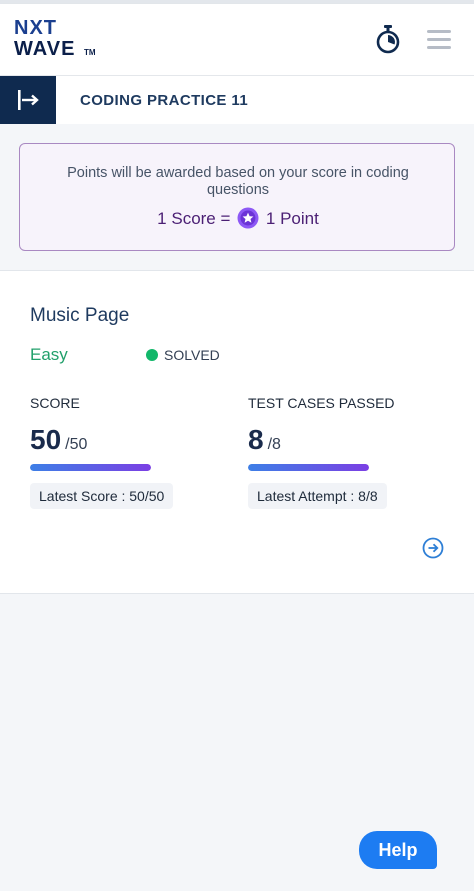 This screenshot has height=891, width=474. Describe the element at coordinates (398, 850) in the screenshot. I see `help-button: Help` at that location.